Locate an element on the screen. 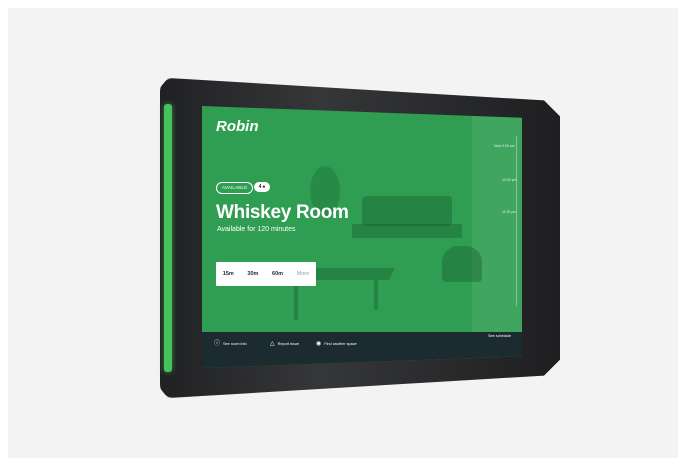 Image resolution: width=686 pixels, height=466 pixels. see-room-info-button: ⓘ See room info is located at coordinates (230, 344).